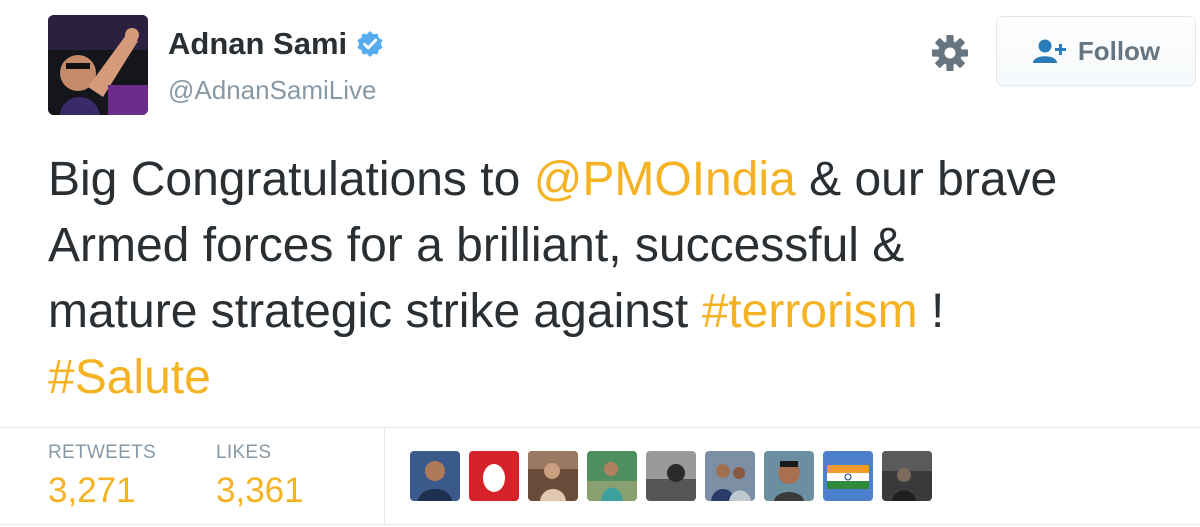 This screenshot has height=527, width=1200. What do you see at coordinates (950, 53) in the screenshot?
I see `gear-icon` at bounding box center [950, 53].